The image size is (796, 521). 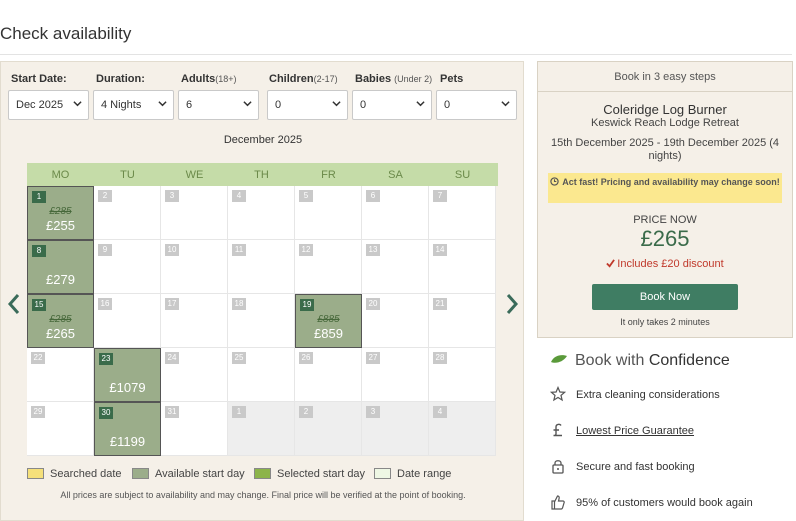 I want to click on lock-icon, so click(x=558, y=467).